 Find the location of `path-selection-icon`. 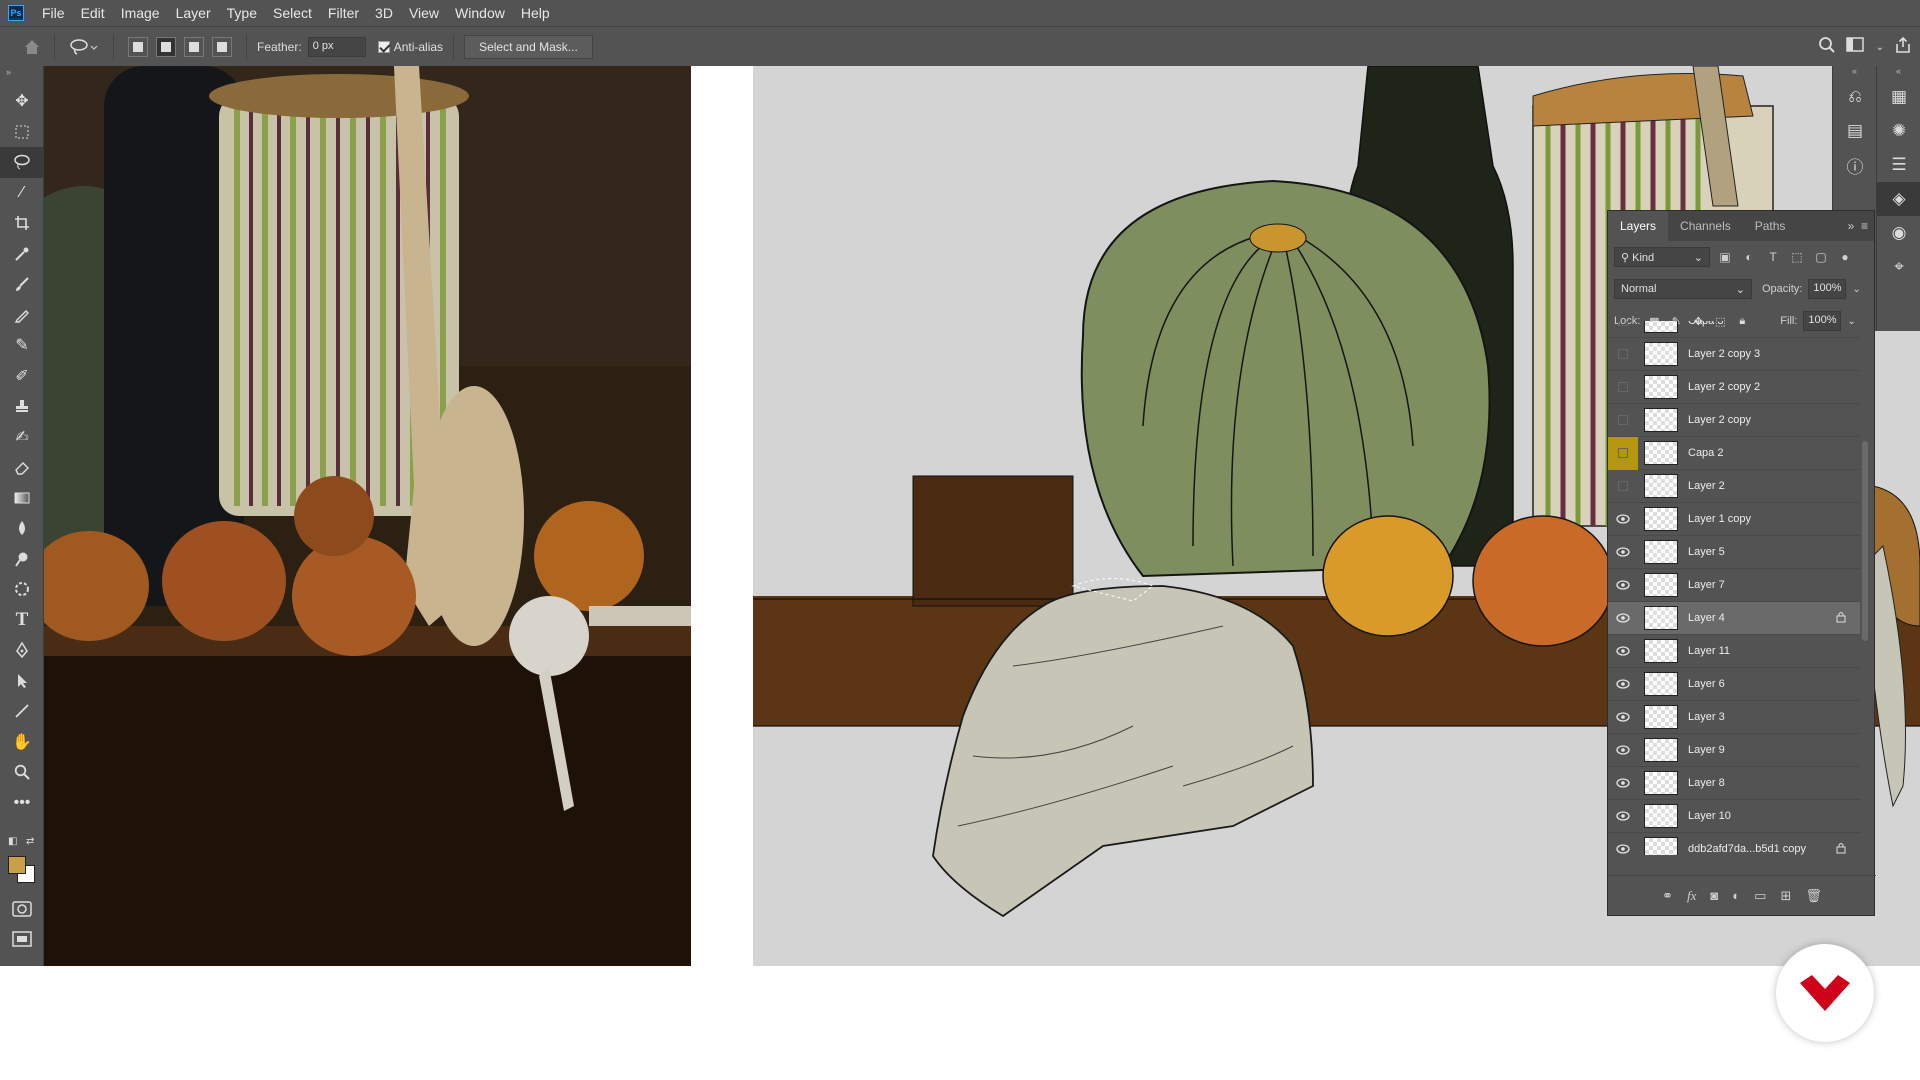

path-selection-icon is located at coordinates (22, 681).